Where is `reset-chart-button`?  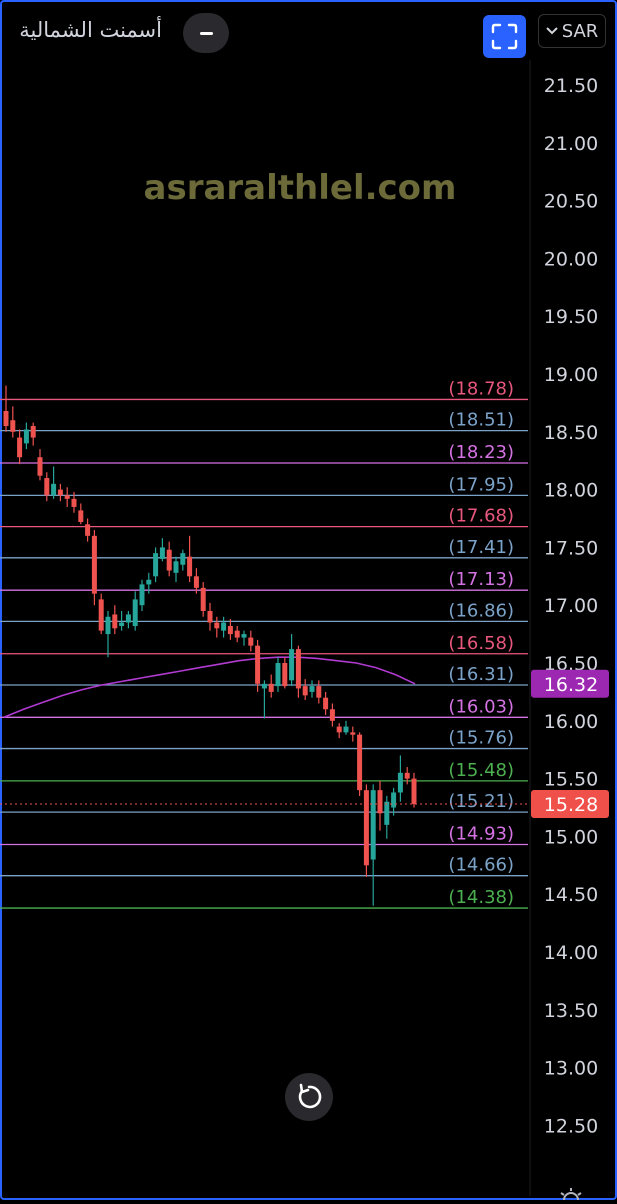
reset-chart-button is located at coordinates (309, 1097).